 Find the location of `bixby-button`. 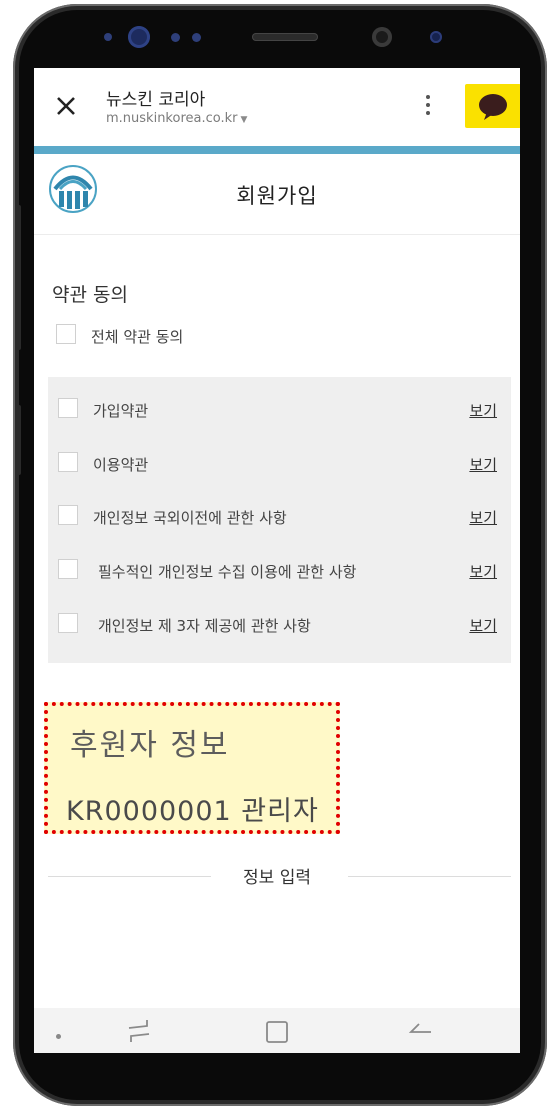

bixby-button is located at coordinates (18, 440).